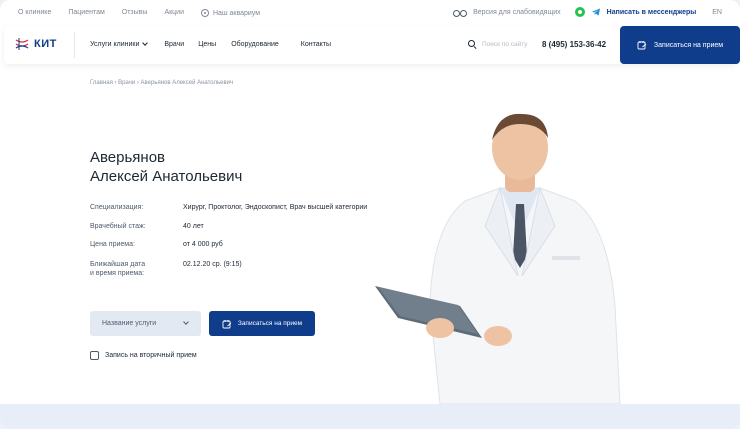  What do you see at coordinates (460, 13) in the screenshot?
I see `glasses-icon` at bounding box center [460, 13].